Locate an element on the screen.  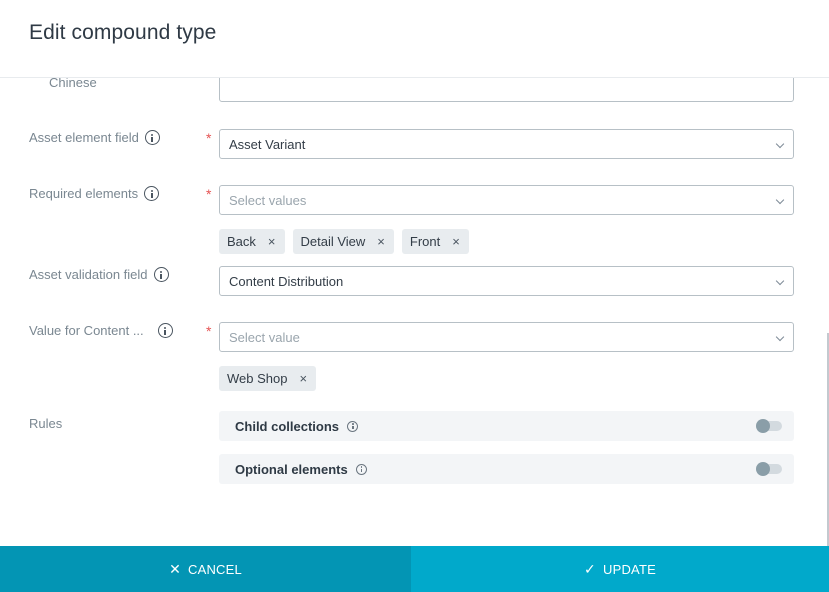
asset-element-field-value: Asset Variant is located at coordinates (267, 144).